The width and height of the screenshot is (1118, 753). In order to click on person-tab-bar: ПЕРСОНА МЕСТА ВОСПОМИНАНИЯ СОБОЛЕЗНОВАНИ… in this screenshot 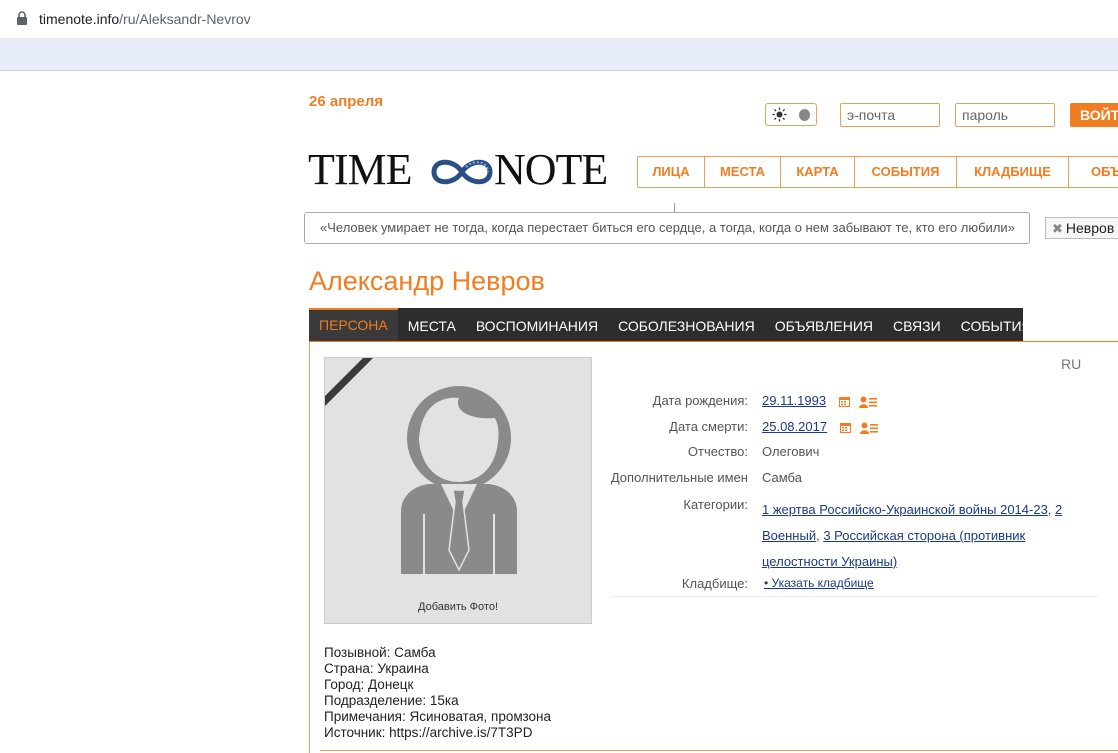, I will do `click(670, 325)`.